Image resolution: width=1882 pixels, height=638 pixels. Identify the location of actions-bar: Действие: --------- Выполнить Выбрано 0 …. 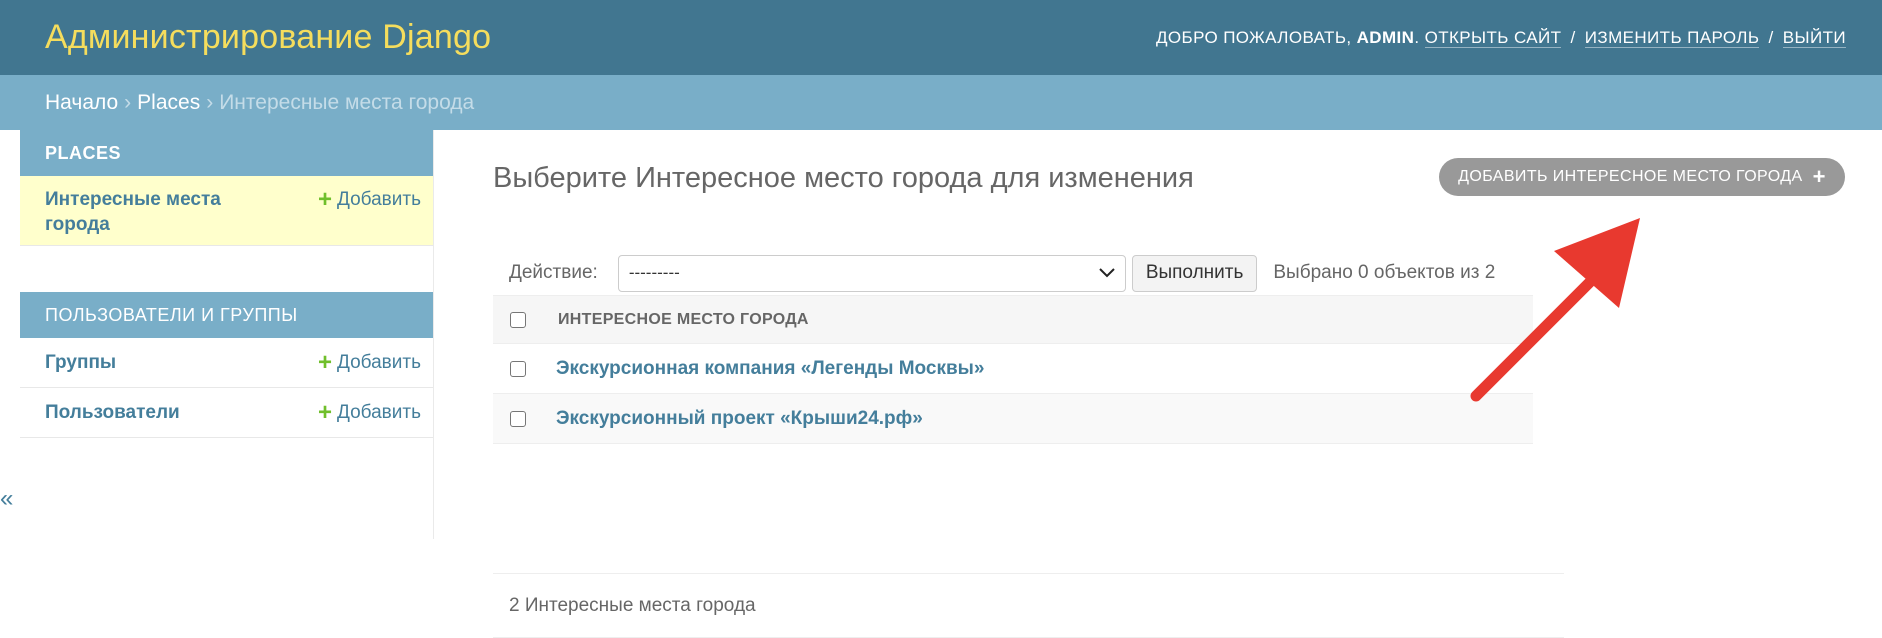
(1013, 273).